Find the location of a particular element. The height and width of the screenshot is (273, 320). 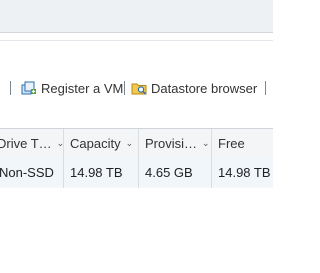

column-header-provisioned: Provisi… ⌄ is located at coordinates (174, 143).